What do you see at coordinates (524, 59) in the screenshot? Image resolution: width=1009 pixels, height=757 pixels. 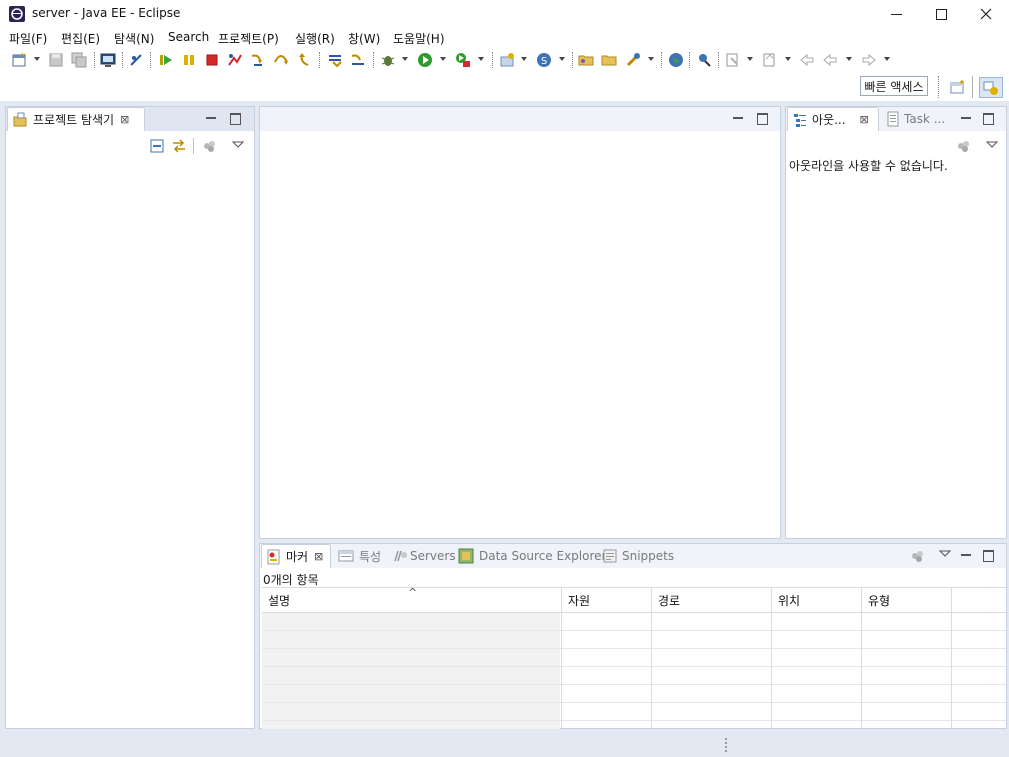 I see `new-server-dropdown-icon` at bounding box center [524, 59].